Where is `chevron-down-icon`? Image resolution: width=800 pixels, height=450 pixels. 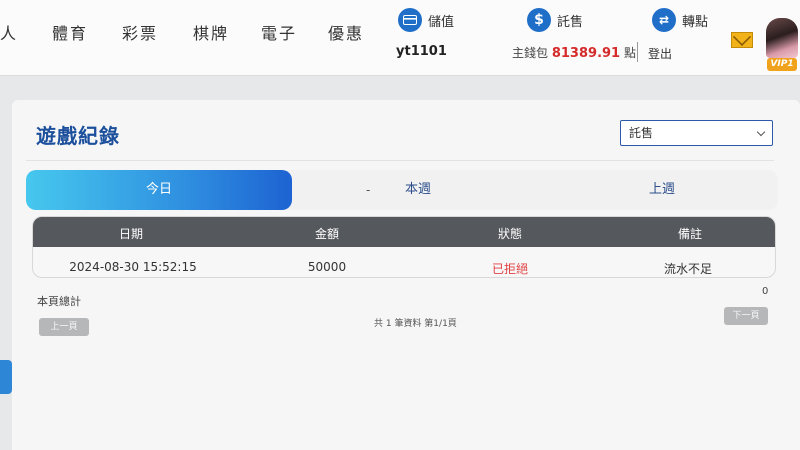 chevron-down-icon is located at coordinates (761, 132).